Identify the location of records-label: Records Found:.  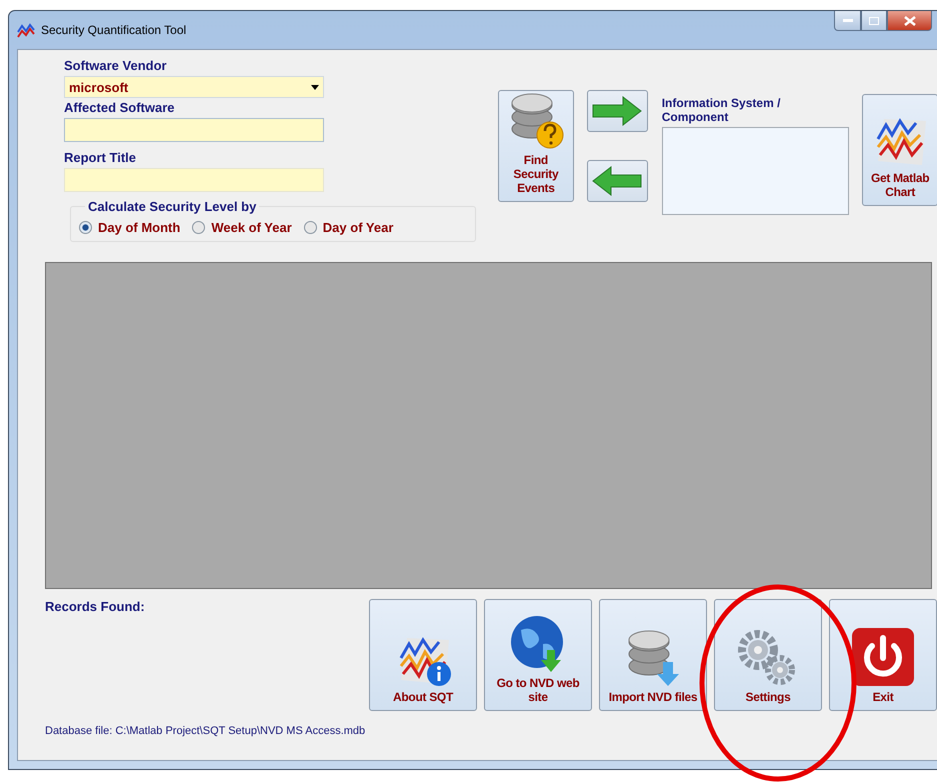
(95, 606).